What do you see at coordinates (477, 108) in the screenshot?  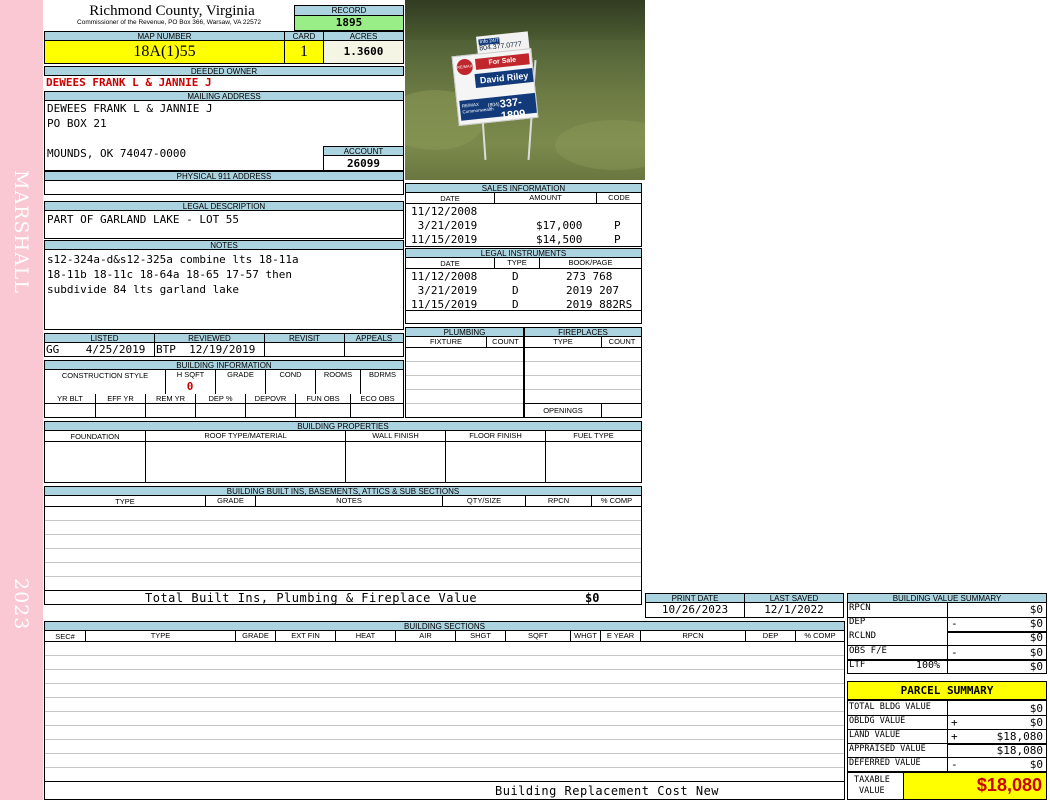 I see `sign-office: RE/MAX Commonwealth` at bounding box center [477, 108].